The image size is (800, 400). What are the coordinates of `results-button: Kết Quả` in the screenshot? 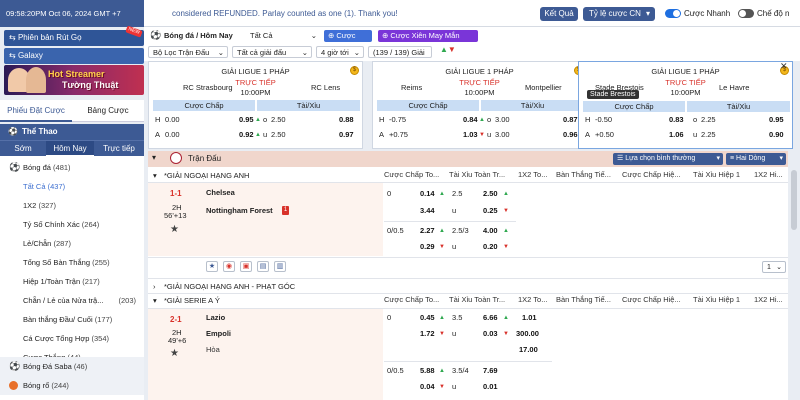 It's located at (559, 14).